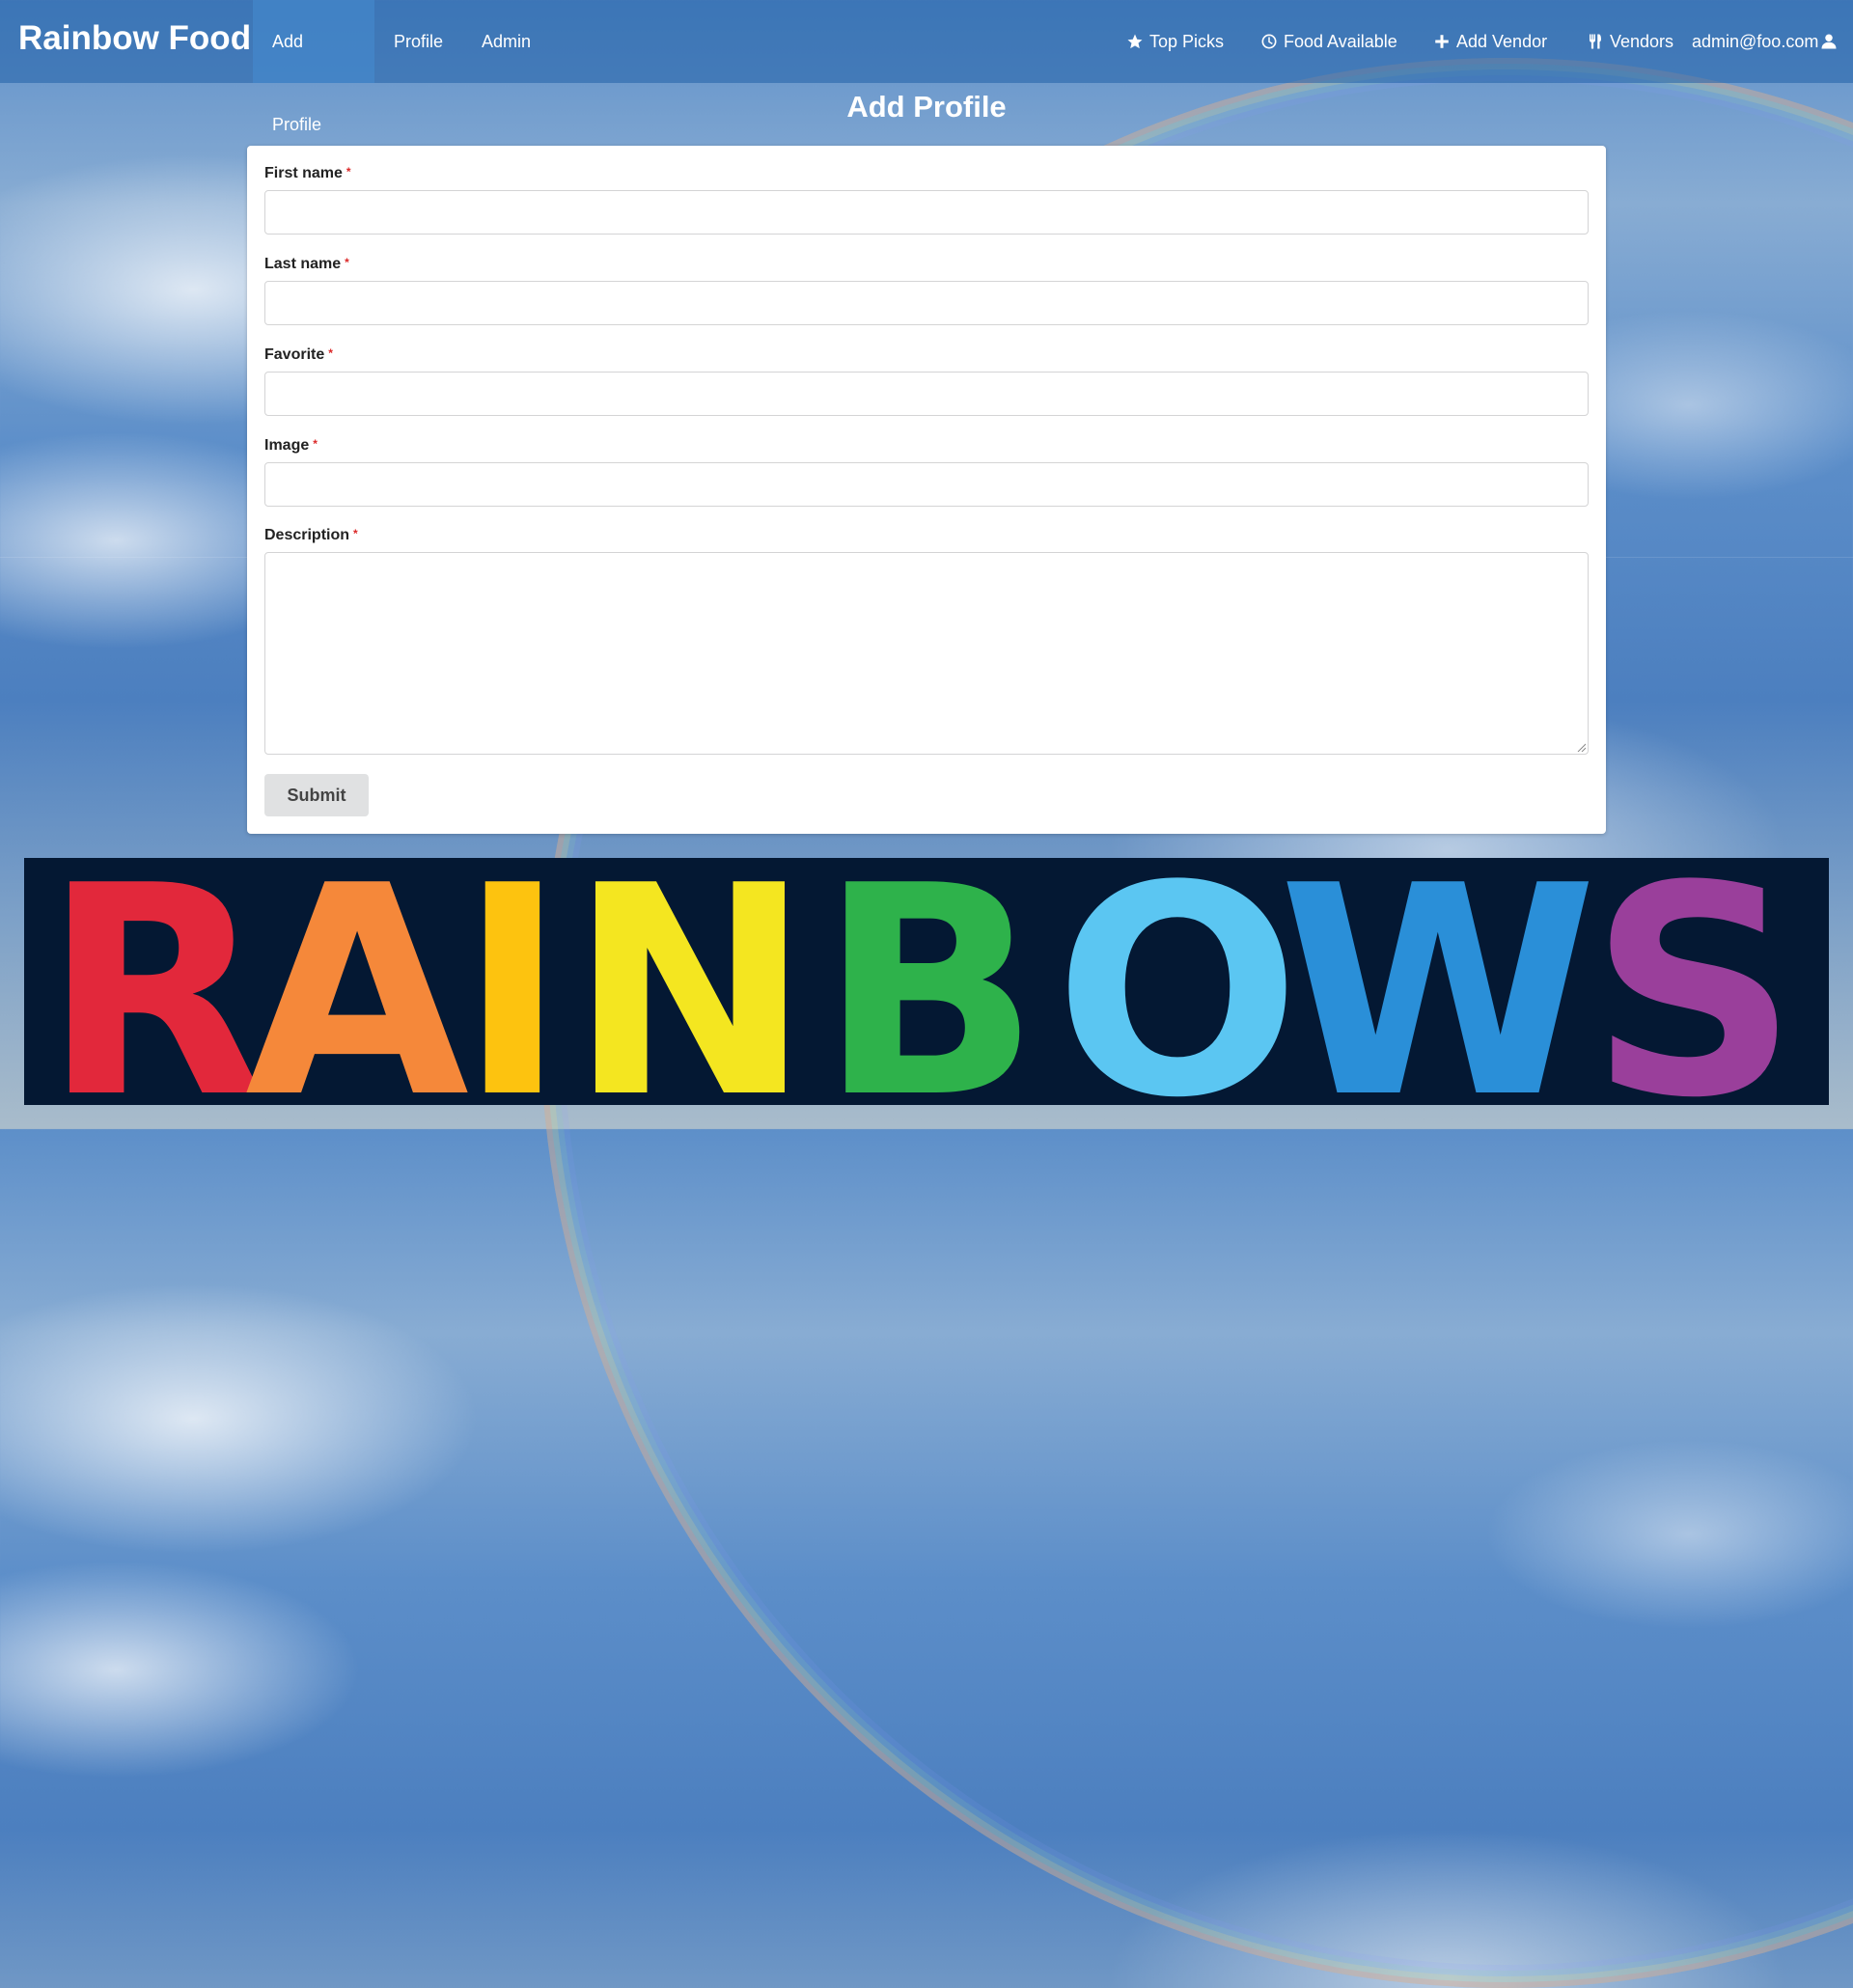 This screenshot has height=1988, width=1853. I want to click on utensils-icon, so click(1595, 41).